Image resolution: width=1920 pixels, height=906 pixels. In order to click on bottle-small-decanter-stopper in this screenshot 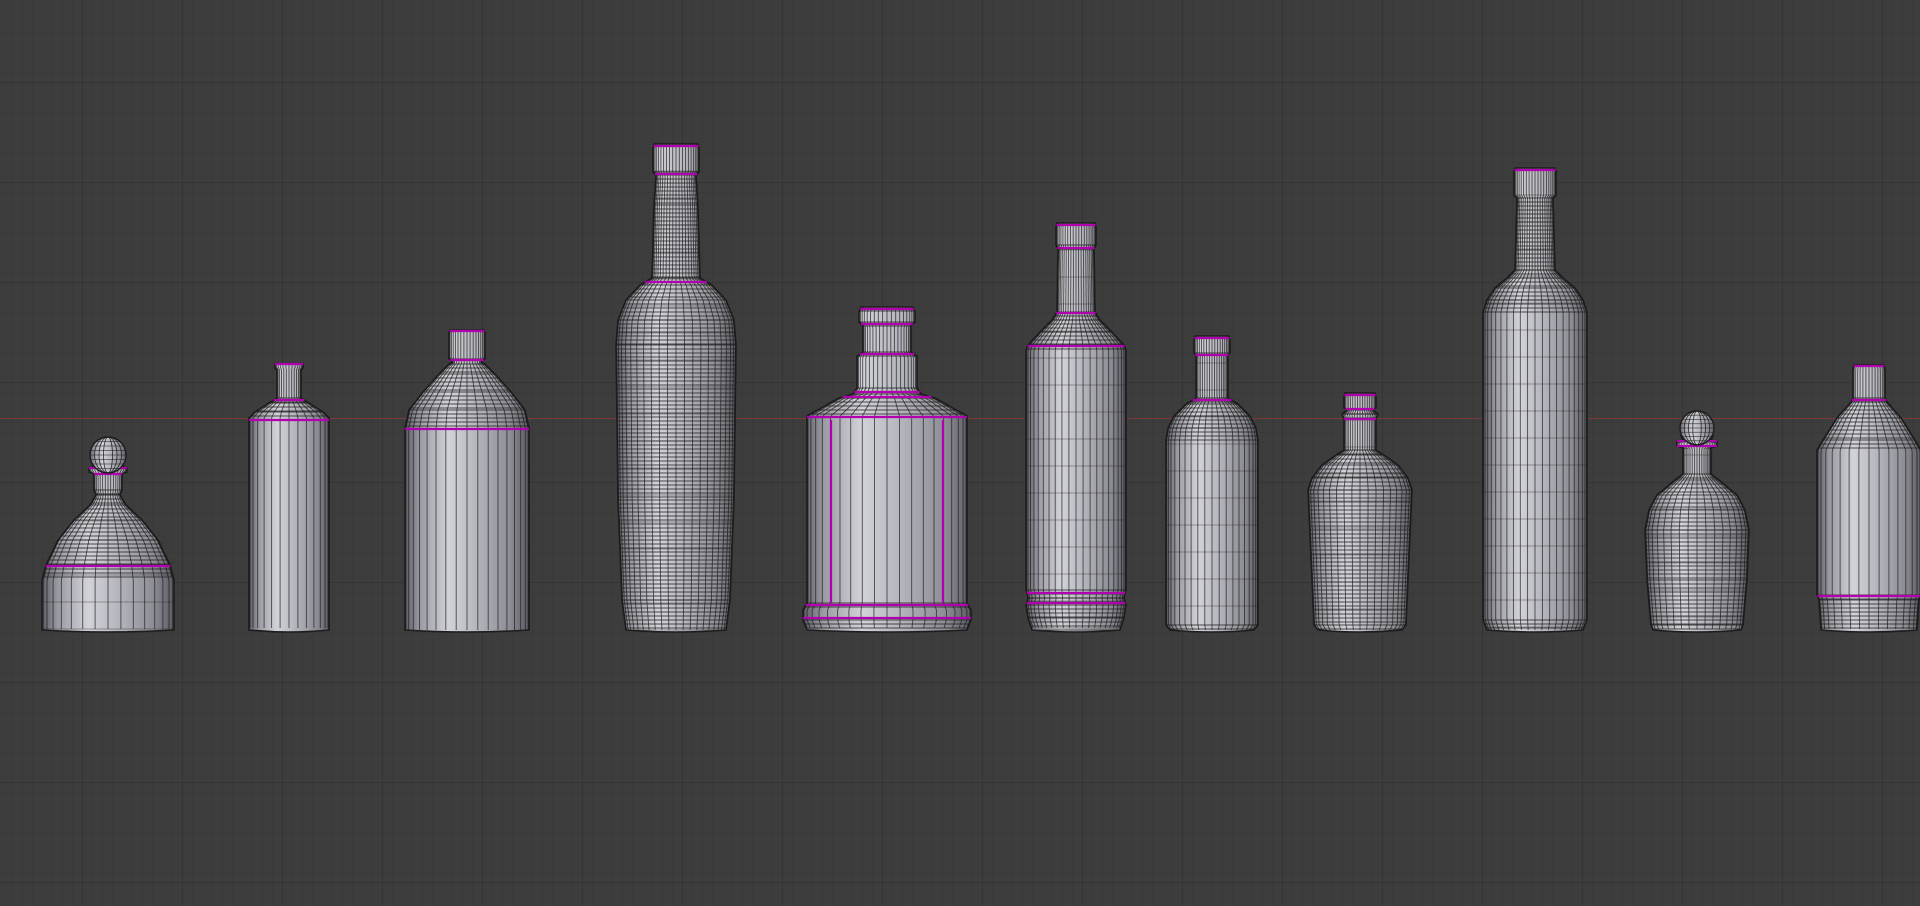, I will do `click(1697, 521)`.